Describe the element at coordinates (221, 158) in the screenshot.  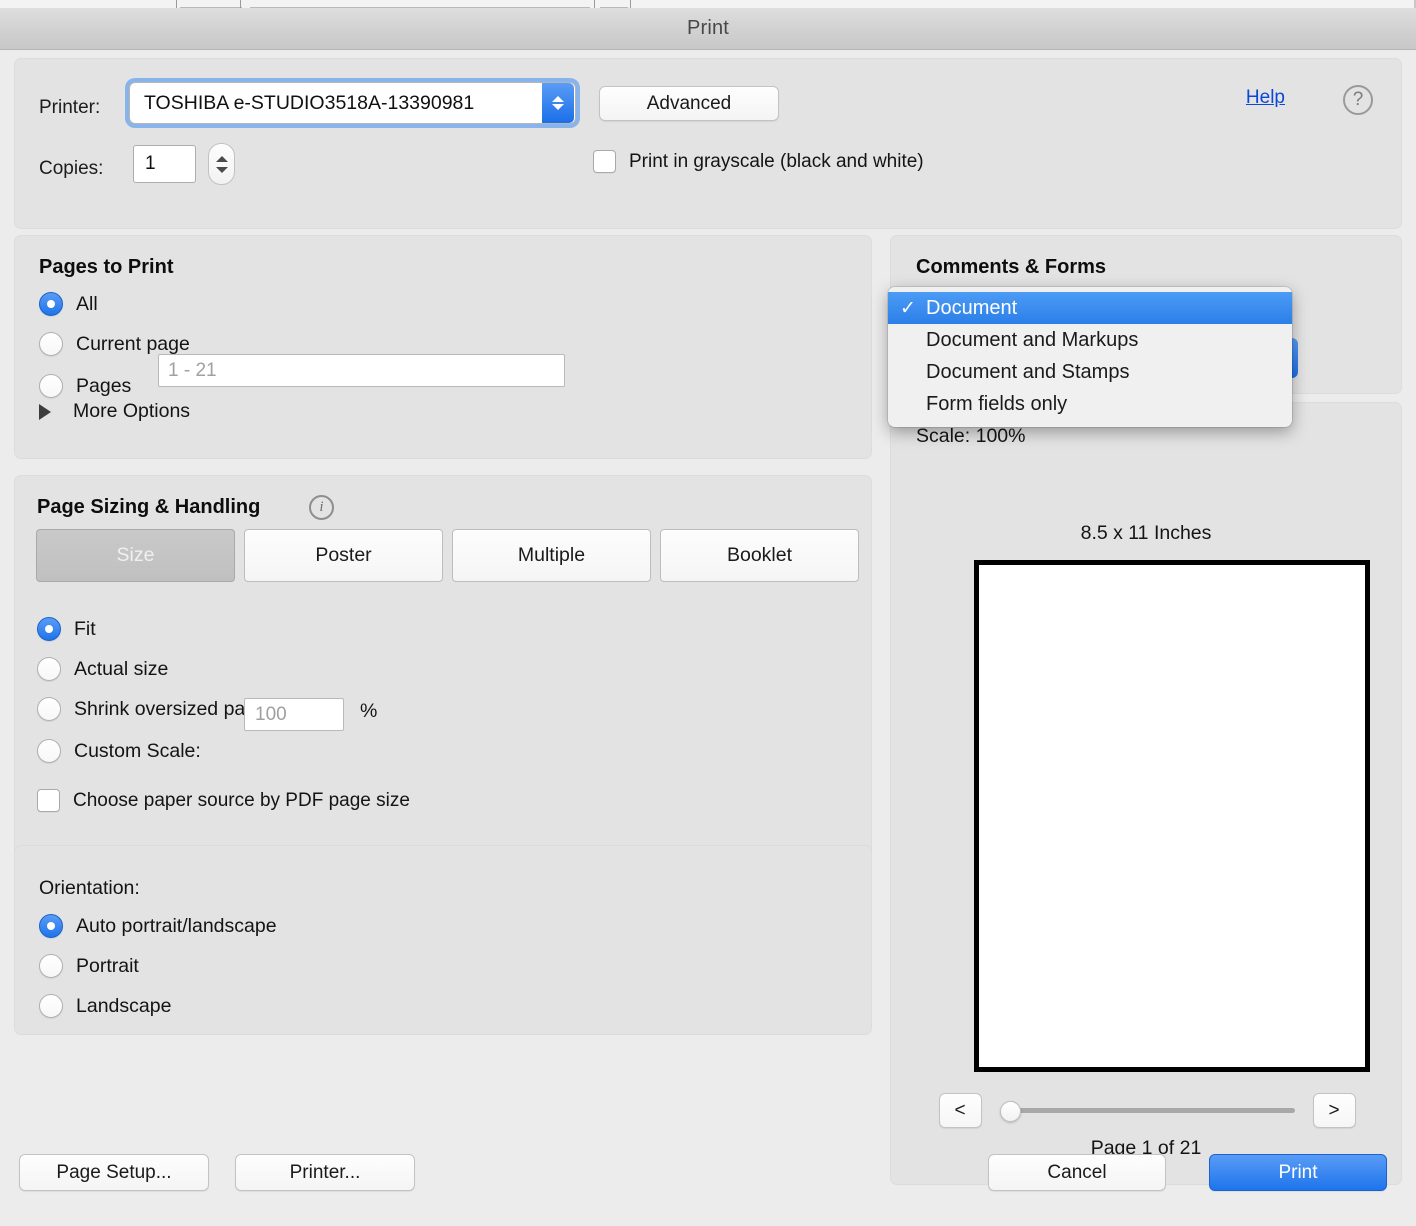
I see `stepper-up-icon` at that location.